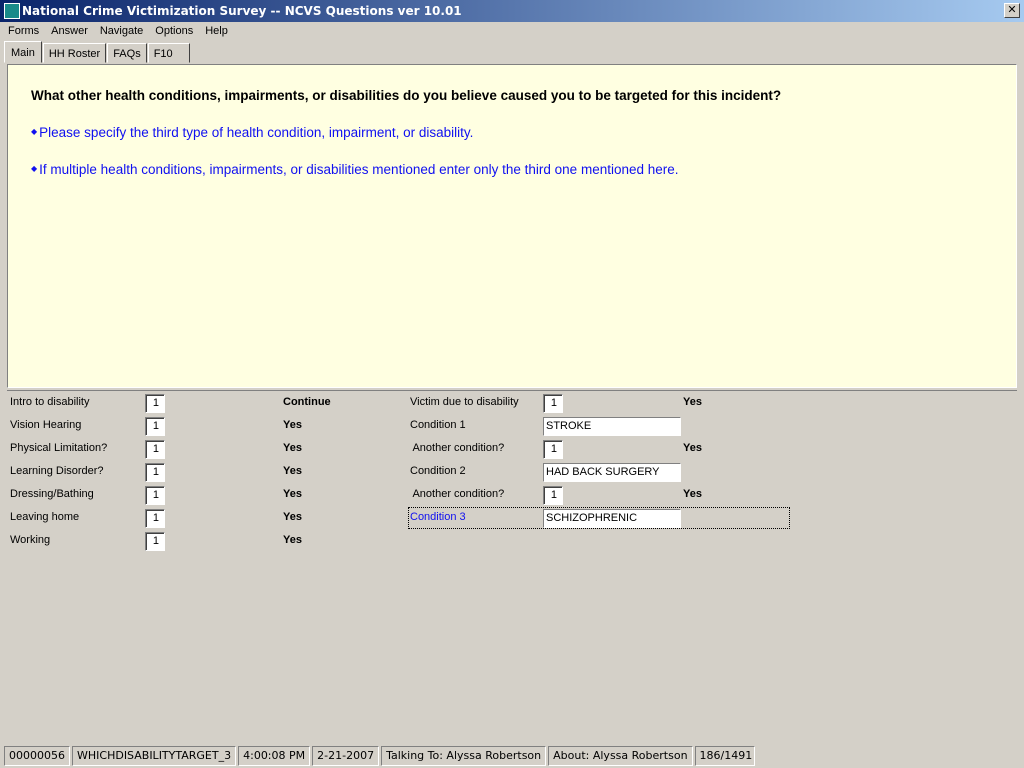  Describe the element at coordinates (59, 448) in the screenshot. I see `field-label: Physical Limitation?` at that location.